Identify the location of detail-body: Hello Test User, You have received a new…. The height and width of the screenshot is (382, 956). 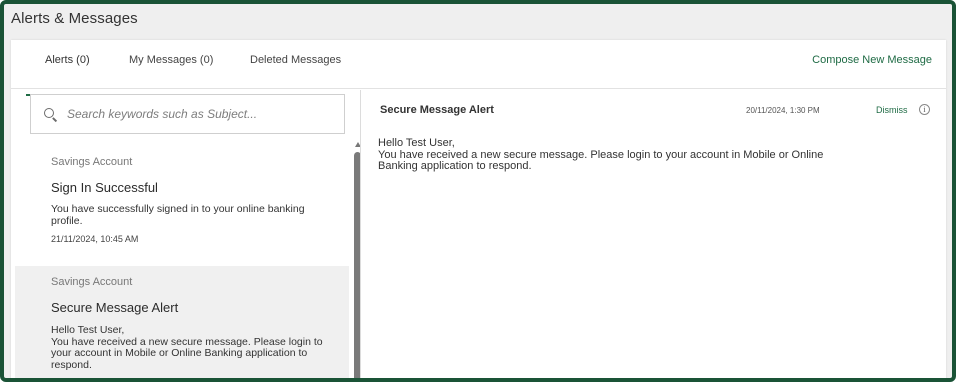
(613, 155).